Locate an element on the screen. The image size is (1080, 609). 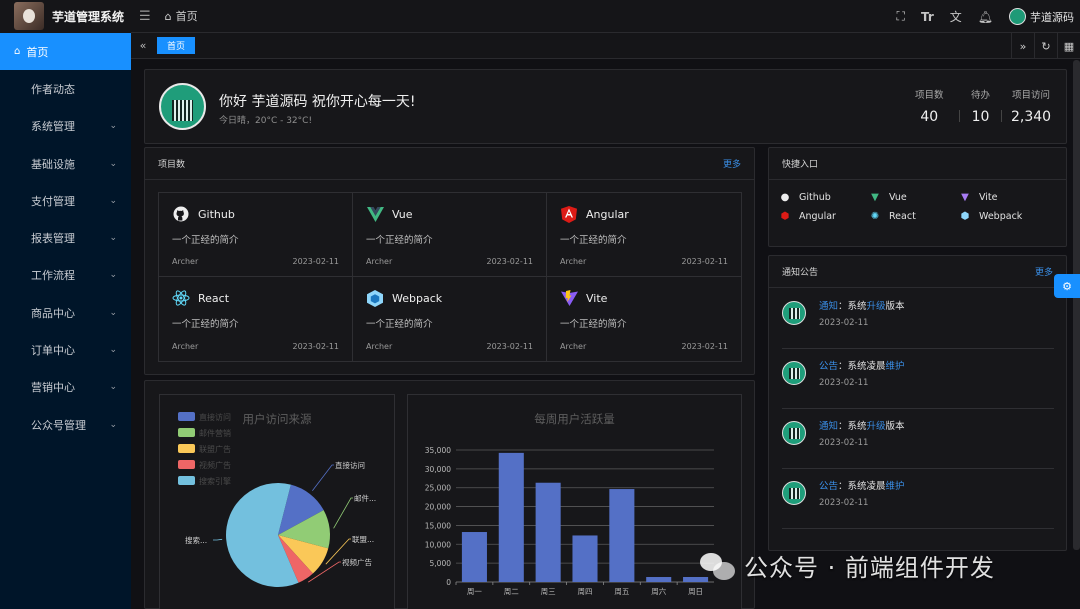
notice-text: ：系统凌晨 is located at coordinates (862, 366).